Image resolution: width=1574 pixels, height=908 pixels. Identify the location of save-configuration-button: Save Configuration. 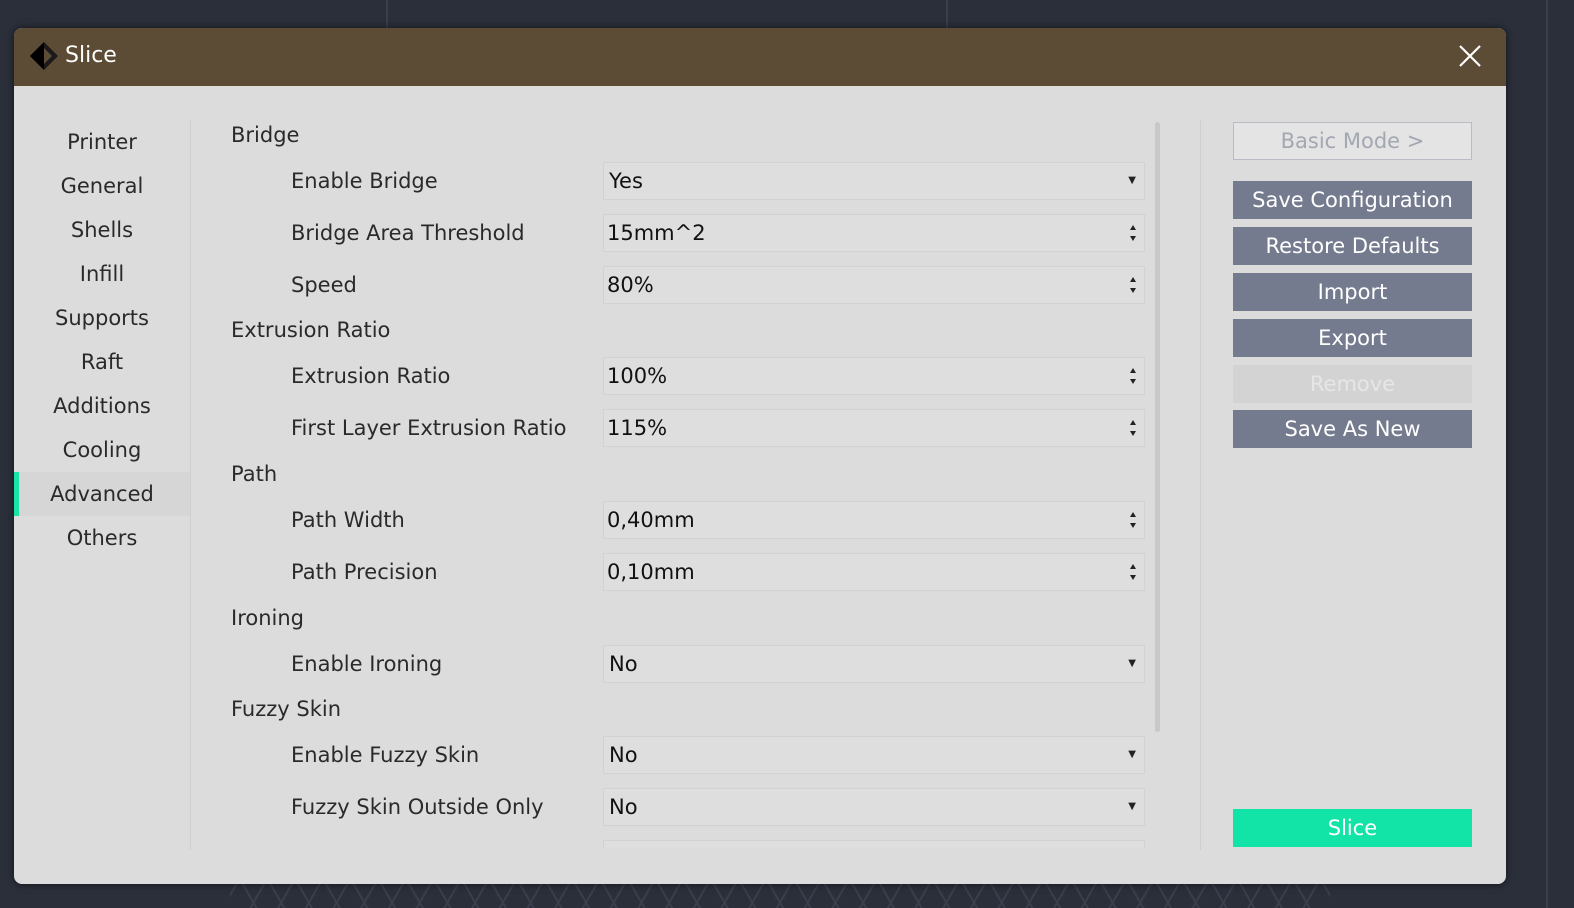
(1352, 200).